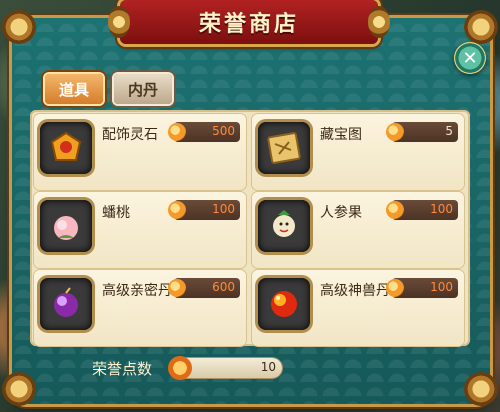 The height and width of the screenshot is (412, 500). What do you see at coordinates (130, 135) in the screenshot?
I see `item-name: 配饰灵石` at bounding box center [130, 135].